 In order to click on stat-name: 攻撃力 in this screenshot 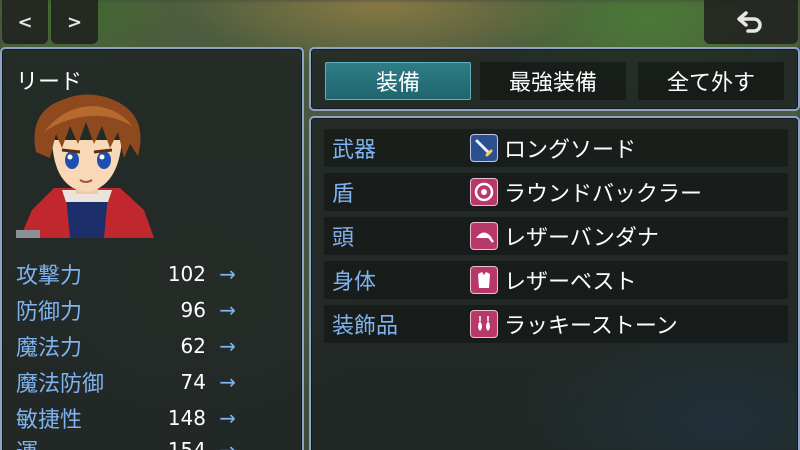, I will do `click(49, 276)`.